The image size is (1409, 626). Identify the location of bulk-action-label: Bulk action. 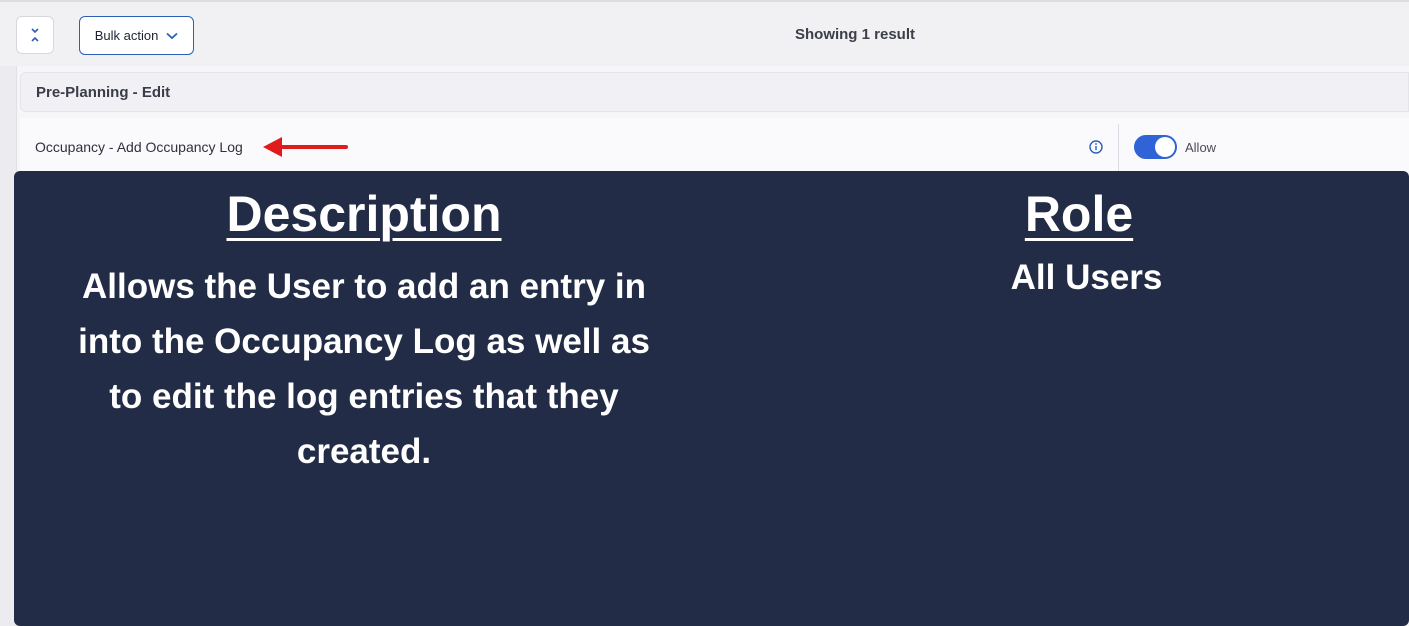
(126, 35).